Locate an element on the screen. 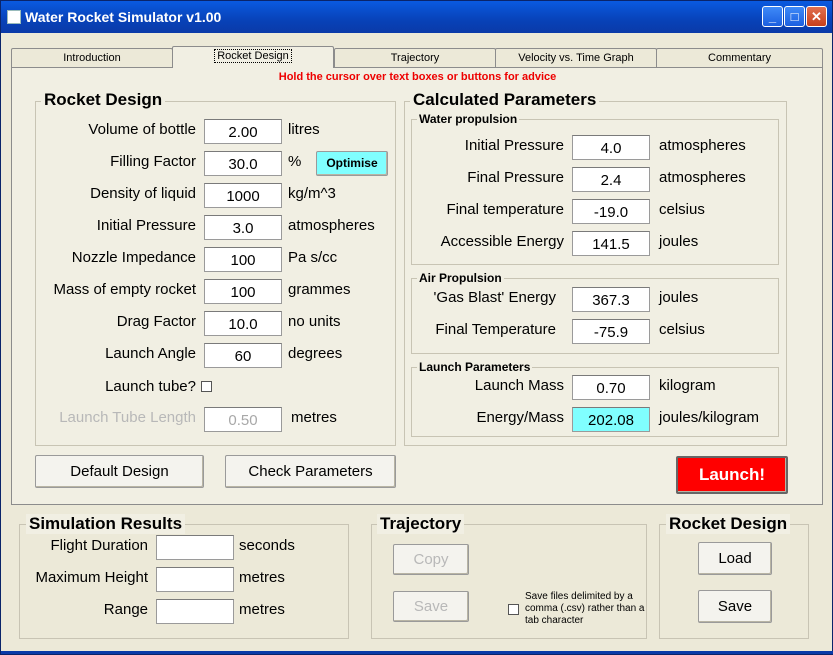  calculated-title: Calculated Parameters is located at coordinates (505, 100).